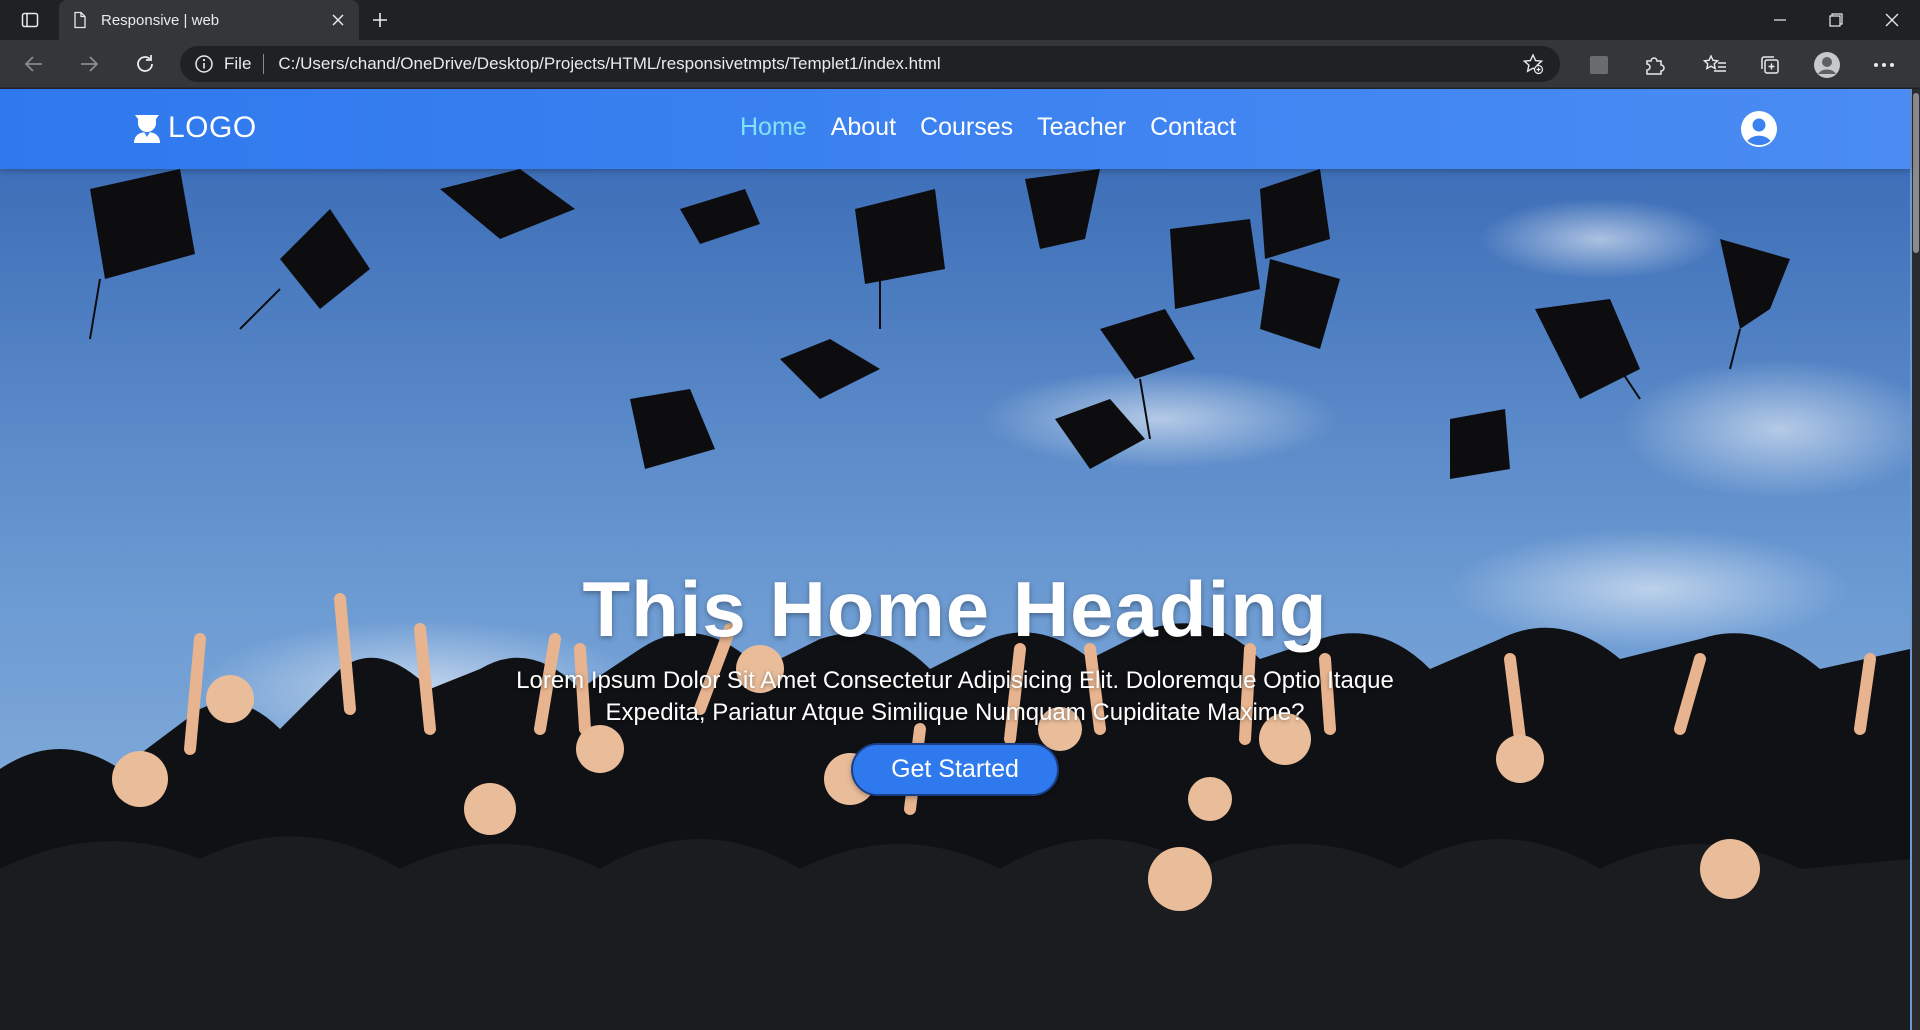  I want to click on tab-title: Responsive | web, so click(160, 20).